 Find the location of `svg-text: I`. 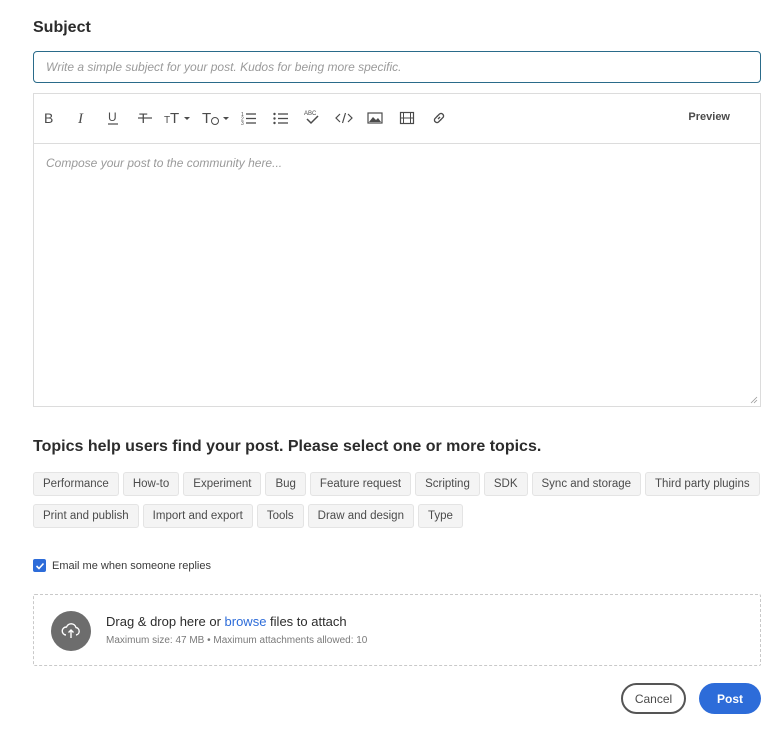

svg-text: I is located at coordinates (80, 118).